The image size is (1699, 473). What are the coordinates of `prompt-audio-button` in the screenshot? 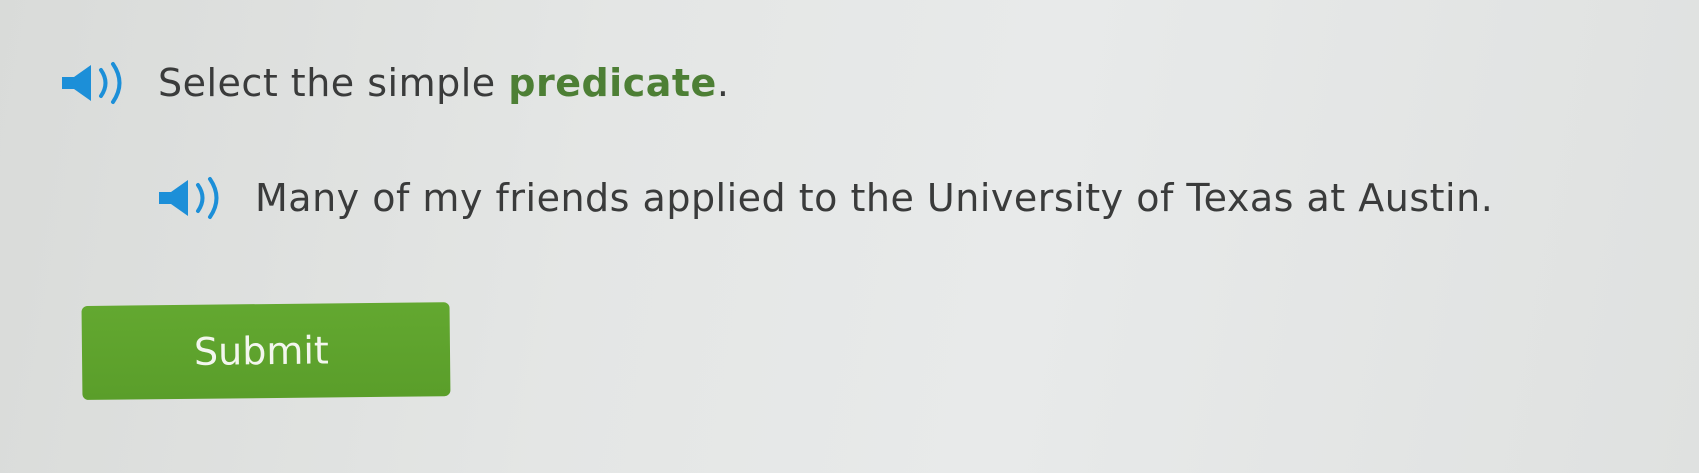 It's located at (97, 83).